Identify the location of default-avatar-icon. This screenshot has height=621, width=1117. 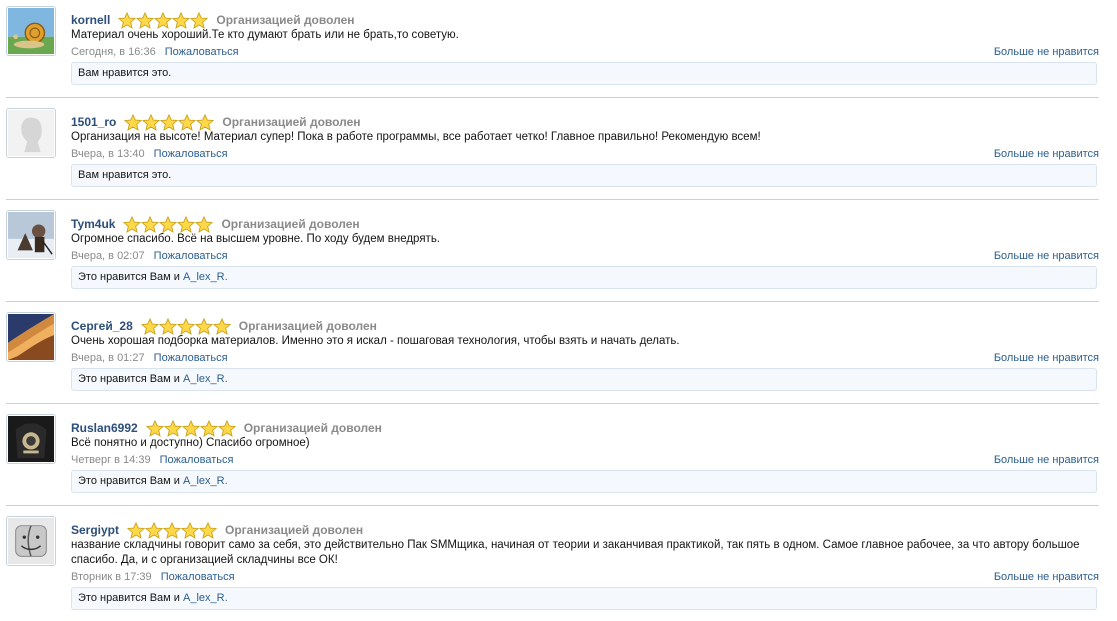
(31, 133).